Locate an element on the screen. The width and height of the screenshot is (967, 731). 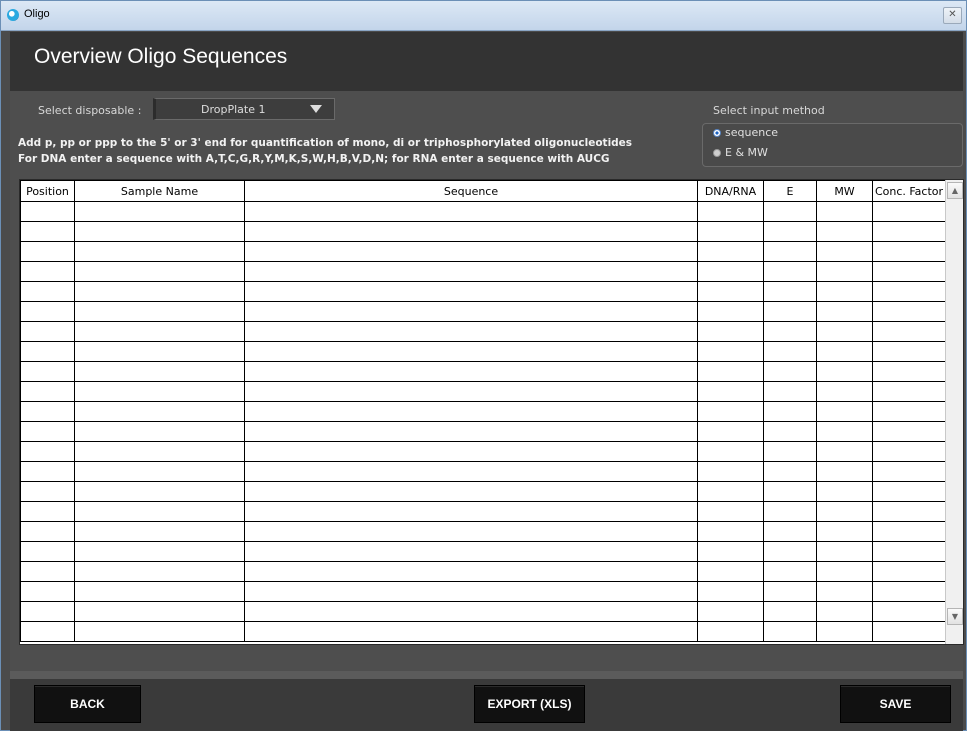
col-header-conc-factor: Conc. Factor is located at coordinates (909, 191).